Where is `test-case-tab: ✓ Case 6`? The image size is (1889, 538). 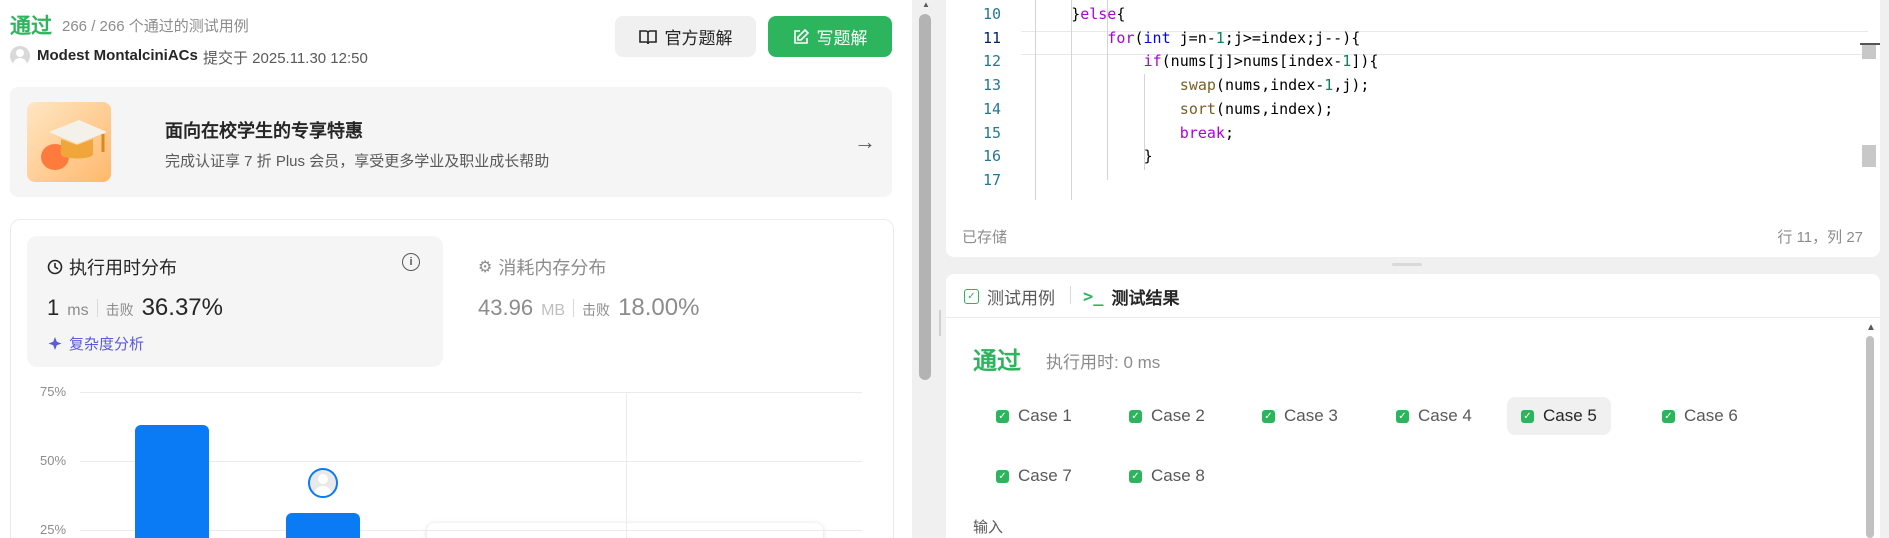
test-case-tab: ✓ Case 6 is located at coordinates (1700, 416).